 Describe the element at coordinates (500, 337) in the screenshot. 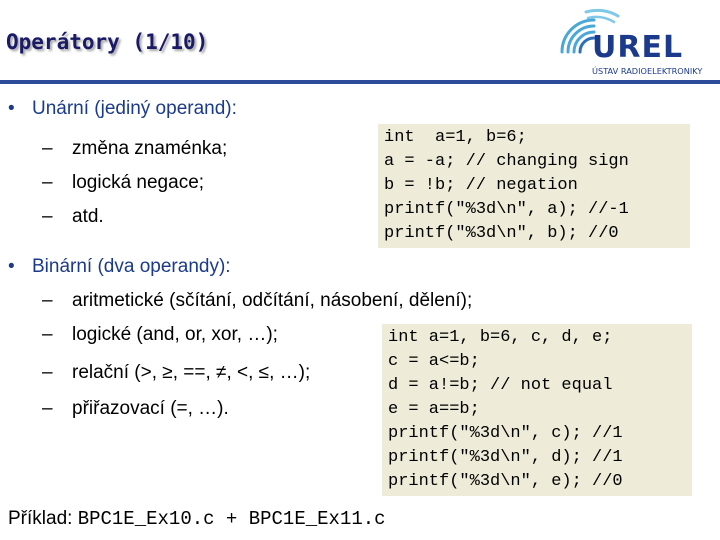

I see `code-line: int a=1, b=6, c, d, e;` at that location.